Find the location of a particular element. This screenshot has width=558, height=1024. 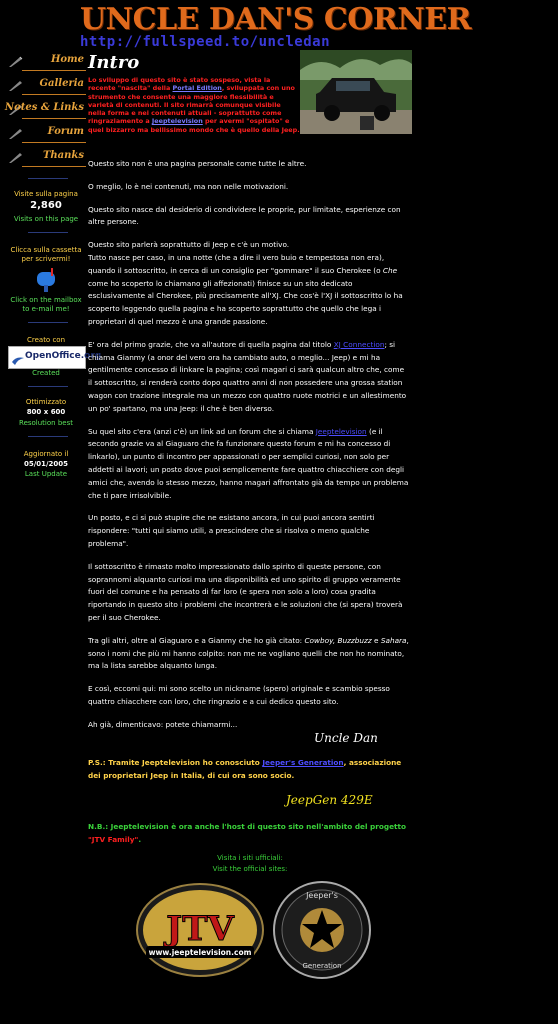

visits-en-label: Visits on this page is located at coordinates (46, 219).